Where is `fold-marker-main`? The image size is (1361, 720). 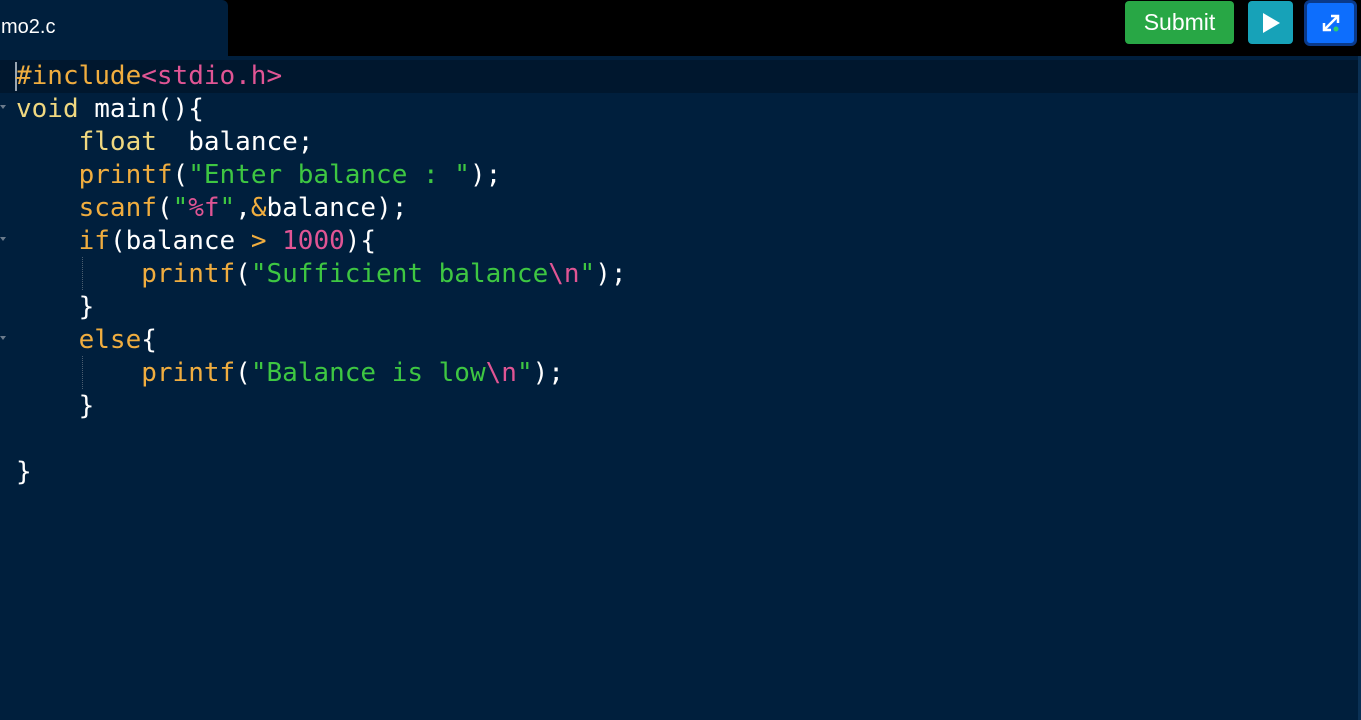 fold-marker-main is located at coordinates (3, 107).